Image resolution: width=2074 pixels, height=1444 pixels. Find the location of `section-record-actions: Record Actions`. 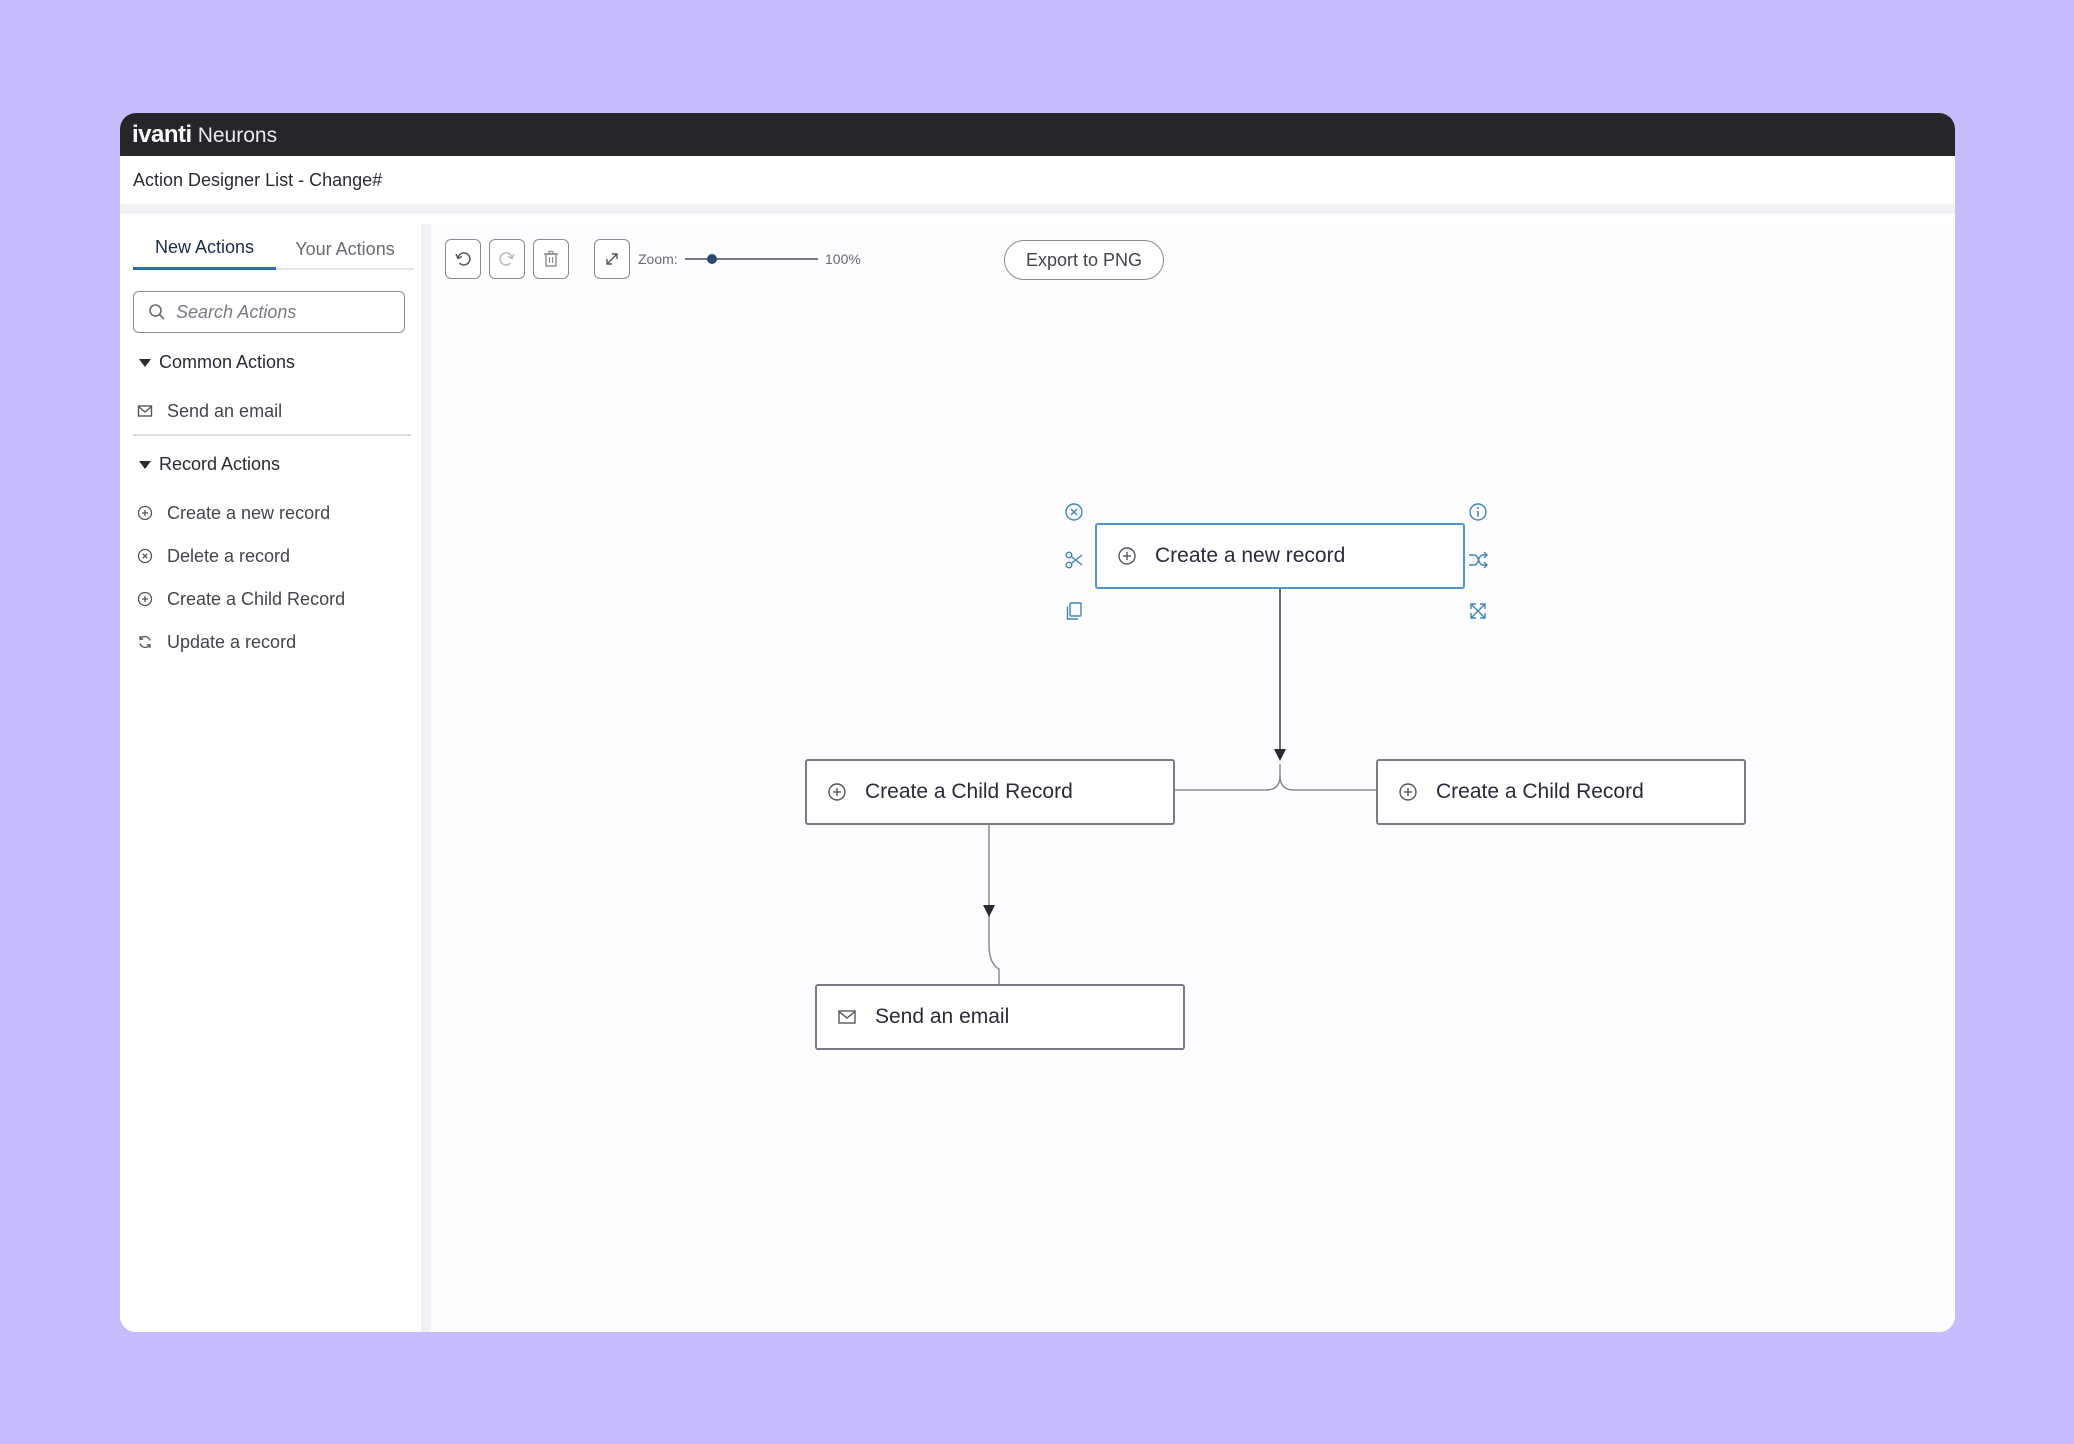

section-record-actions: Record Actions is located at coordinates (209, 464).